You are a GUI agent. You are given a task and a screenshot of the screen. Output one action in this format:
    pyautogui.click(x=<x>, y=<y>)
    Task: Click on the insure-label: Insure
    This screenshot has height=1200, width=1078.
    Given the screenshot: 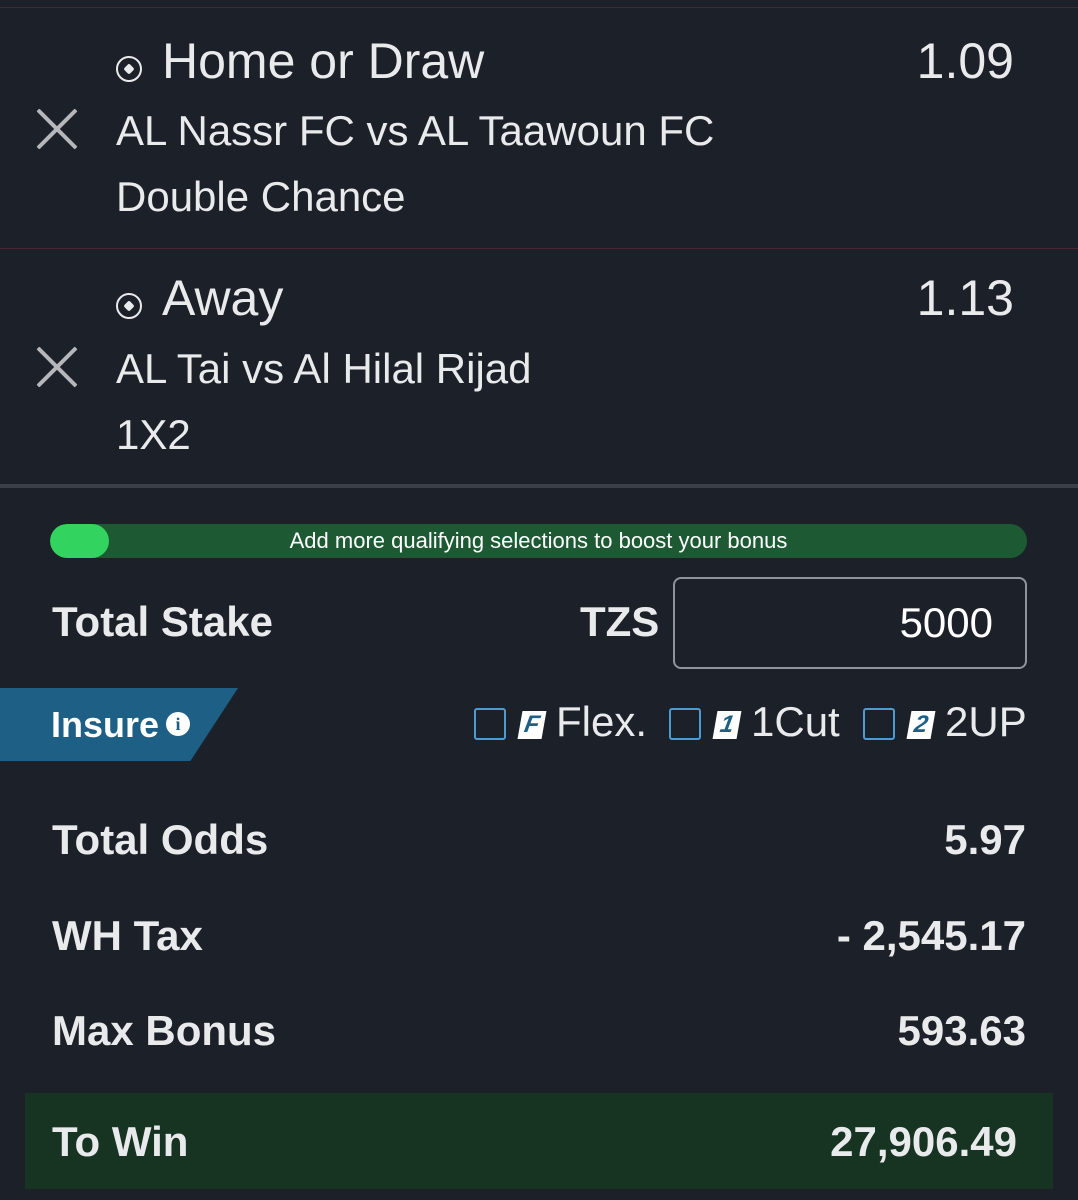 What is the action you would take?
    pyautogui.click(x=105, y=724)
    